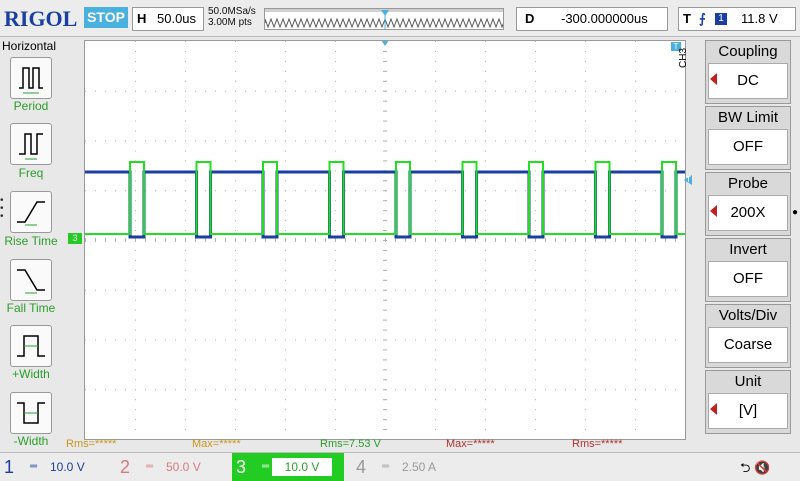 This screenshot has height=481, width=800. What do you see at coordinates (721, 19) in the screenshot?
I see `trigger-source: 1` at bounding box center [721, 19].